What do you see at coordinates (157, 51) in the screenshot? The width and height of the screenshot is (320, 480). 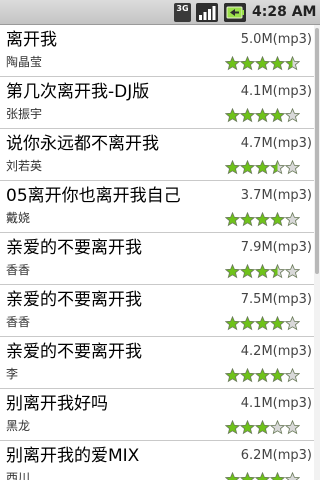 I see `song-row: 离开我 5.0M(mp3) 陶晶莹` at bounding box center [157, 51].